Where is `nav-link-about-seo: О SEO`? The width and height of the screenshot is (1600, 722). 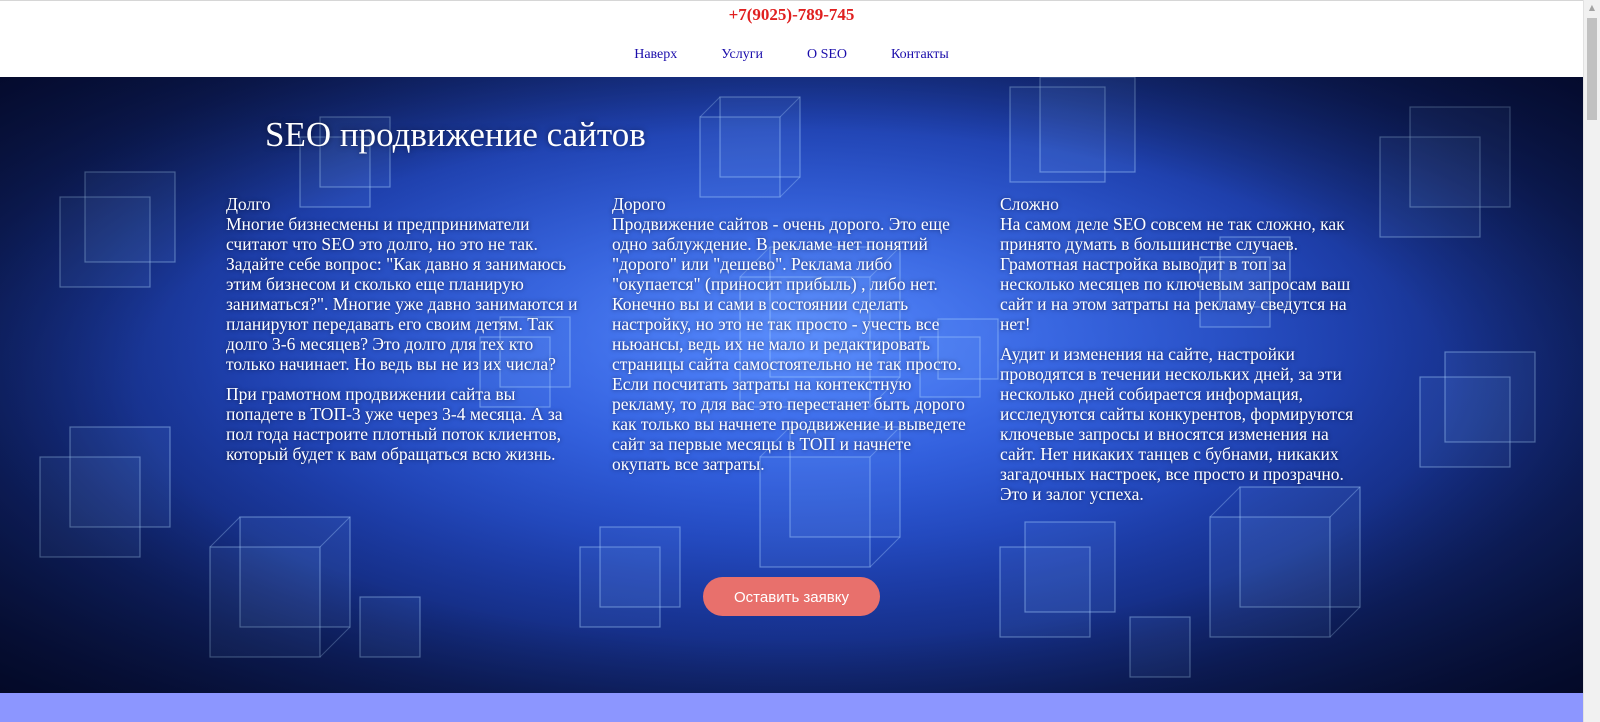
nav-link-about-seo: О SEO is located at coordinates (827, 55).